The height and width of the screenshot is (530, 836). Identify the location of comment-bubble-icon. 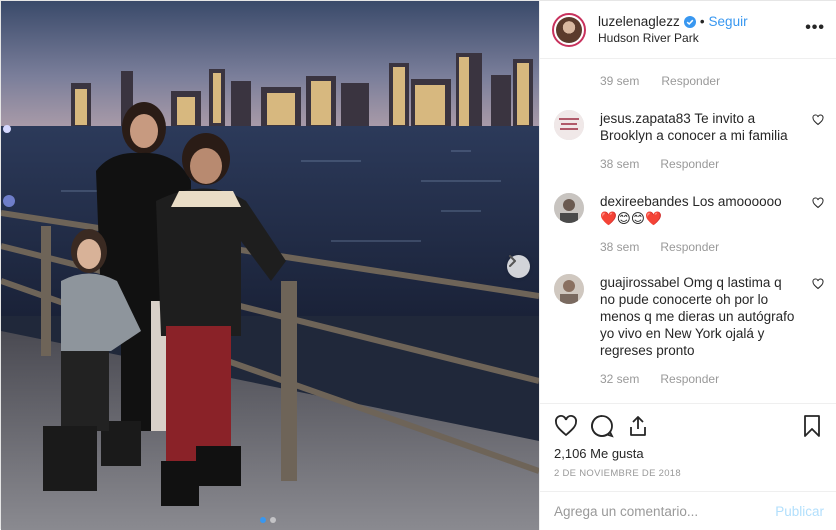
(602, 426).